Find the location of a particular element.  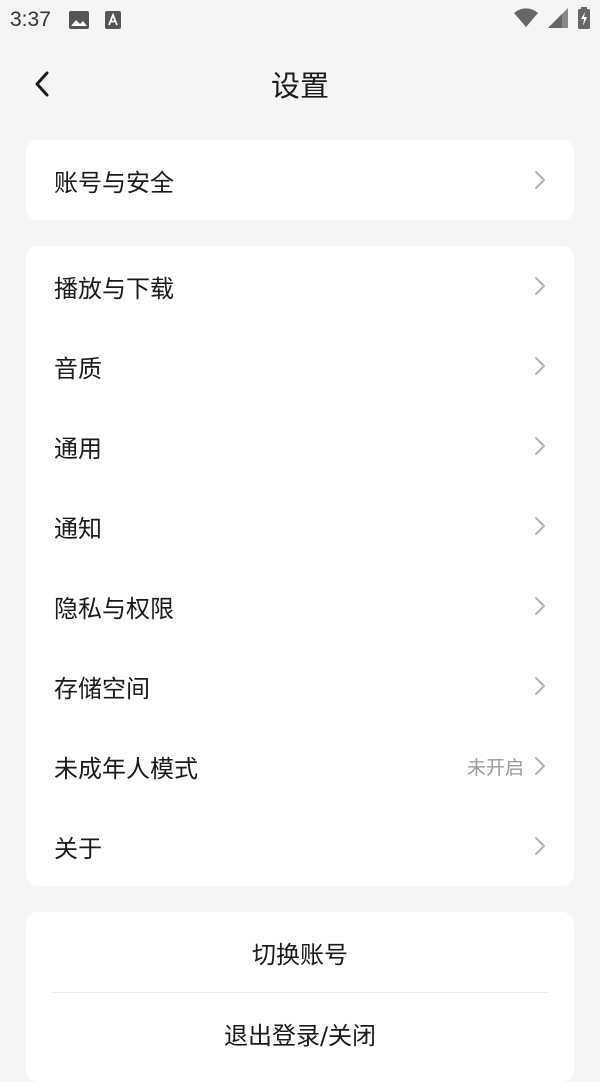

image-icon is located at coordinates (78, 20).